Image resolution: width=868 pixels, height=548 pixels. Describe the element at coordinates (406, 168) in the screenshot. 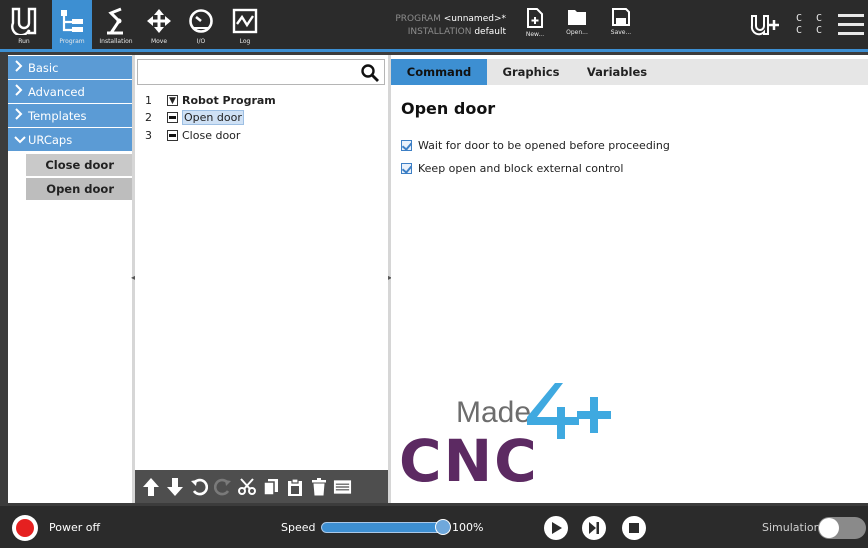

I see `keep-open-checkbox` at that location.